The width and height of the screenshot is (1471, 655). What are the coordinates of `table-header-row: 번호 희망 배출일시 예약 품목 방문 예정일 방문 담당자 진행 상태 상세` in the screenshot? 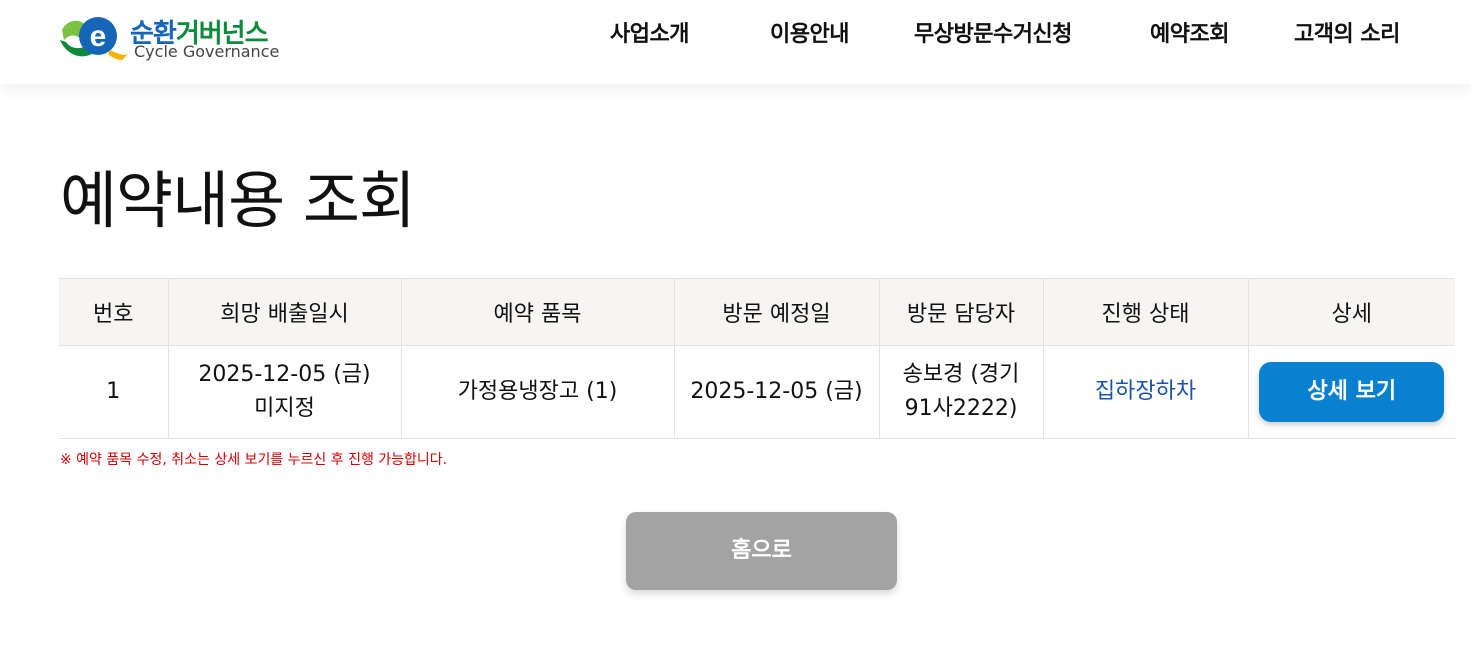 It's located at (757, 312).